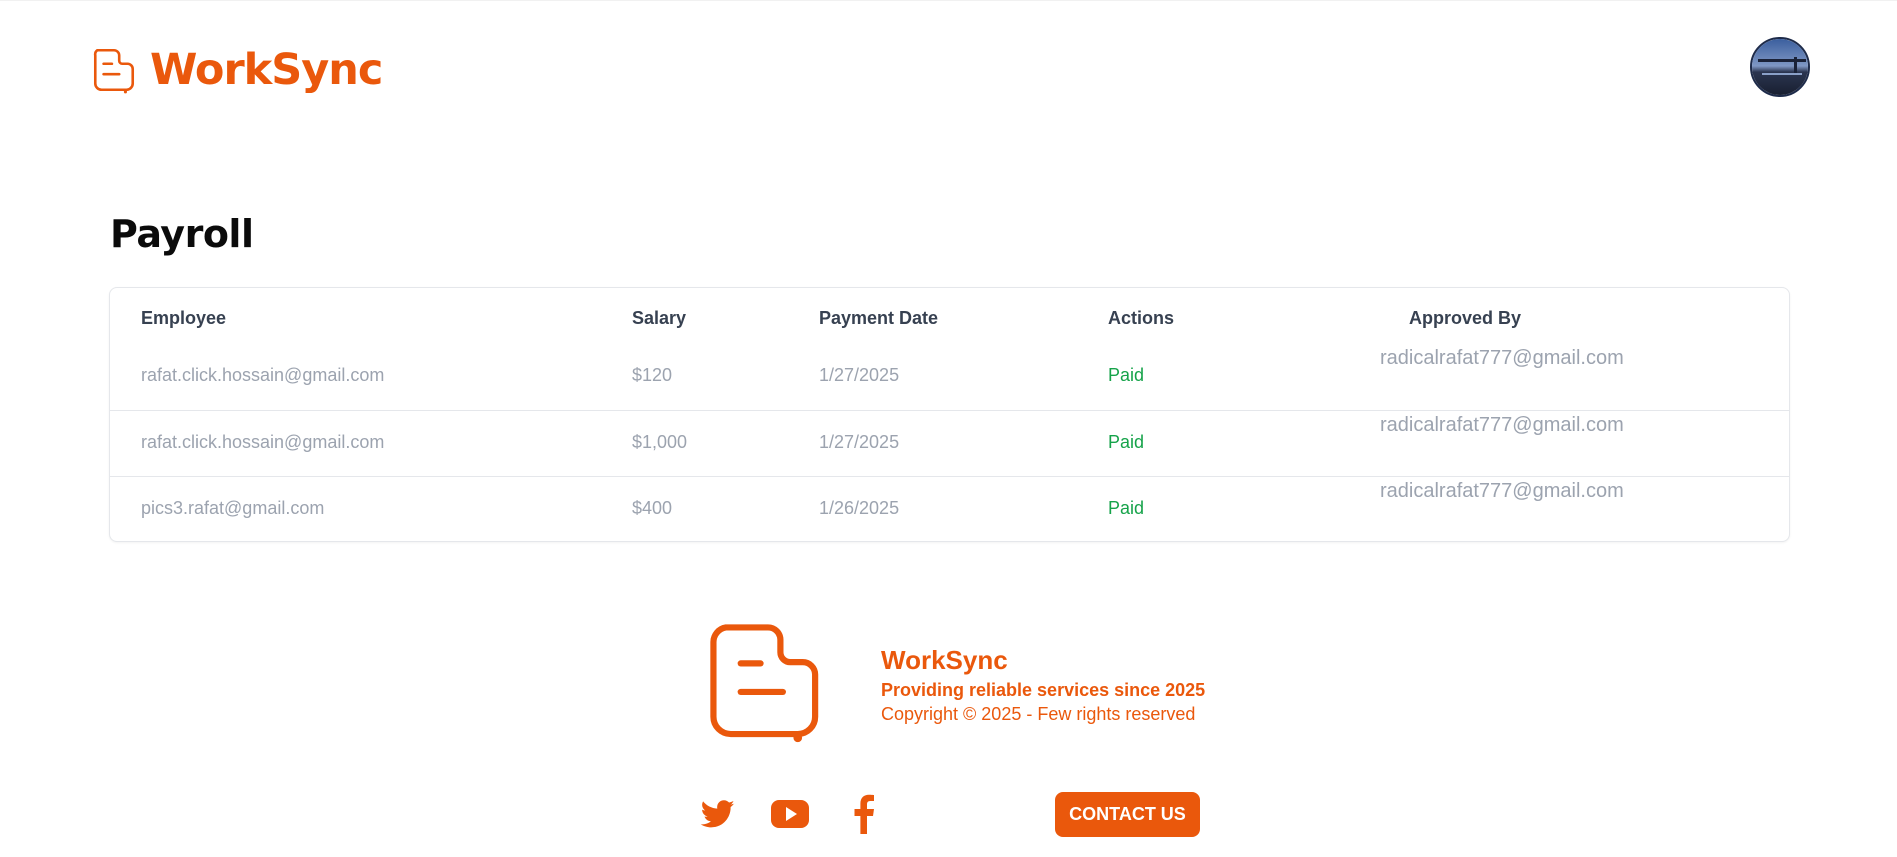  I want to click on payment-date: 1/26/2025, so click(859, 508).